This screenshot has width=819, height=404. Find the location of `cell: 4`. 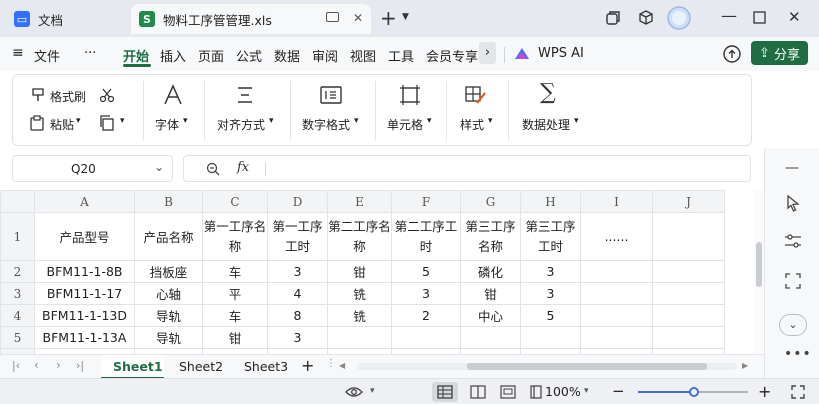

cell: 4 is located at coordinates (297, 293).